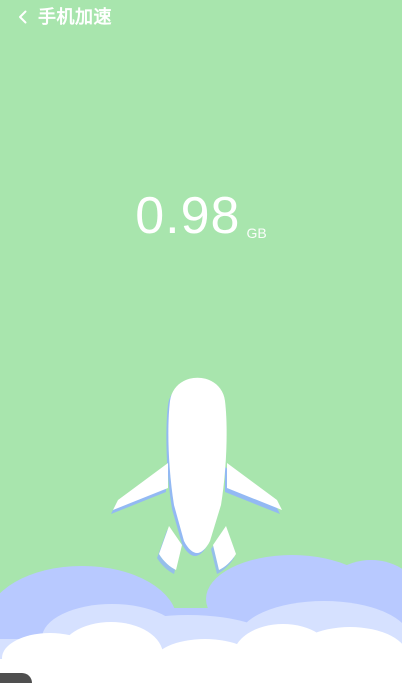  What do you see at coordinates (188, 216) in the screenshot?
I see `memory-value: 0.98` at bounding box center [188, 216].